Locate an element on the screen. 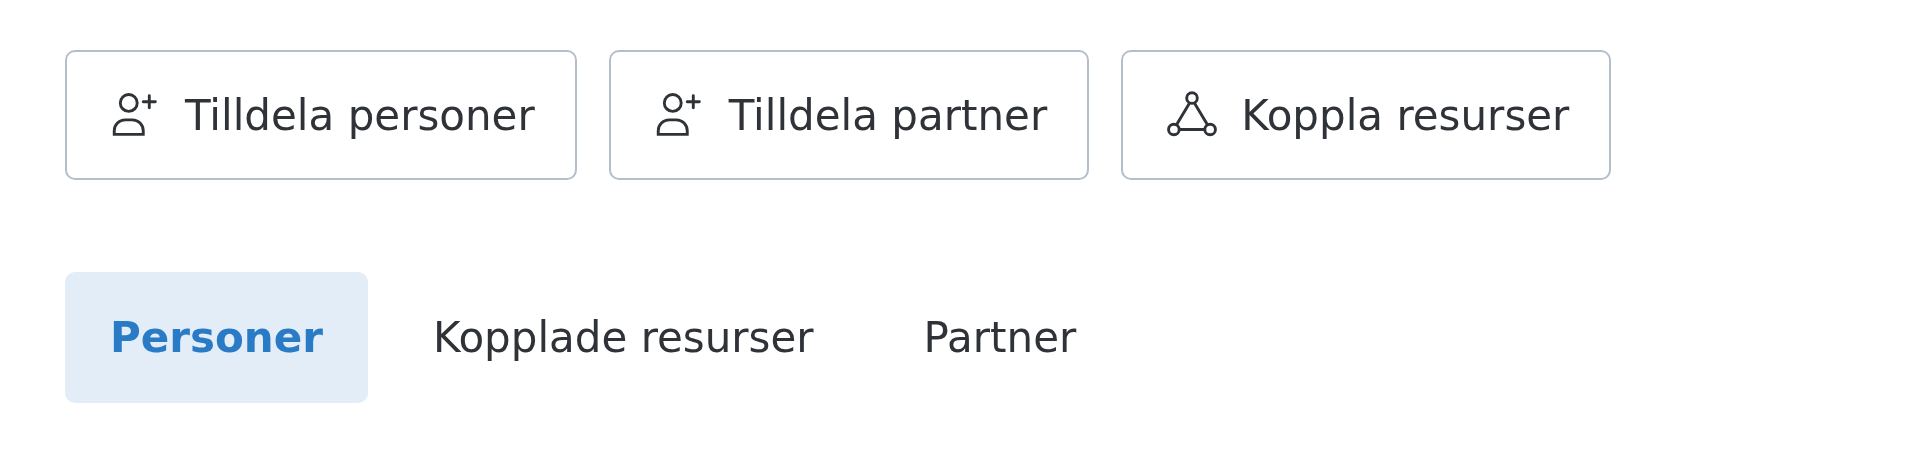 This screenshot has width=1919, height=452. tab: Personer is located at coordinates (216, 337).